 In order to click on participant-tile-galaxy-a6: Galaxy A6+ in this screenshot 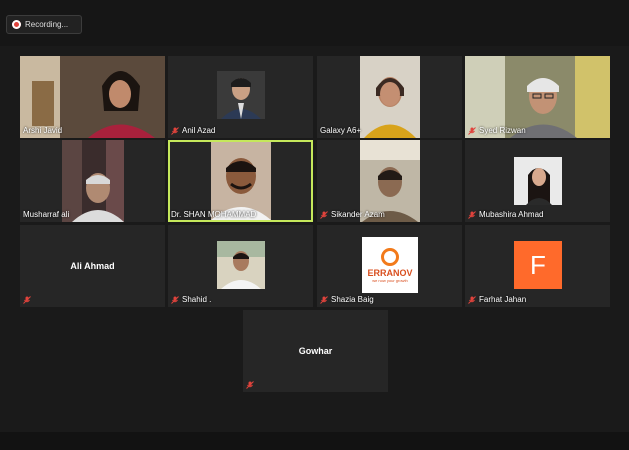, I will do `click(389, 97)`.